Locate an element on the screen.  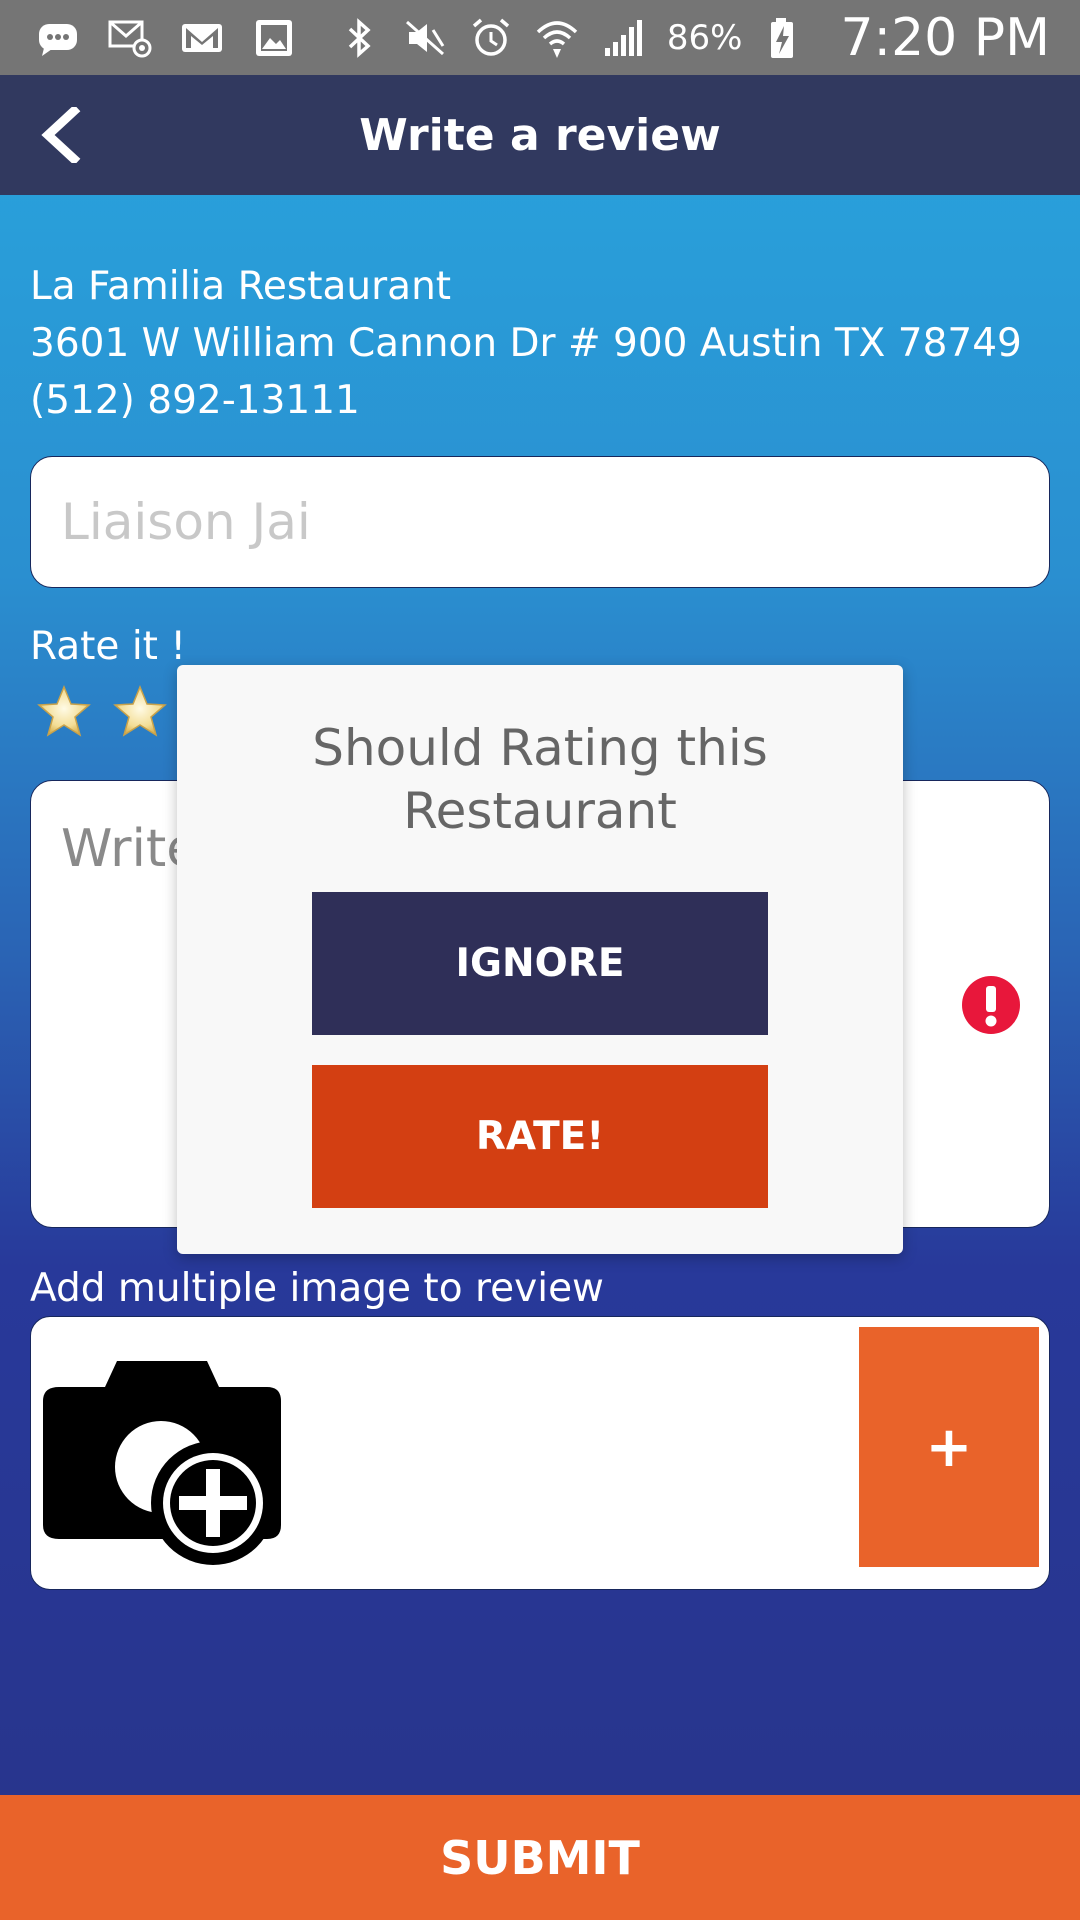
add-images-label: Add multiple image to review is located at coordinates (317, 1288).